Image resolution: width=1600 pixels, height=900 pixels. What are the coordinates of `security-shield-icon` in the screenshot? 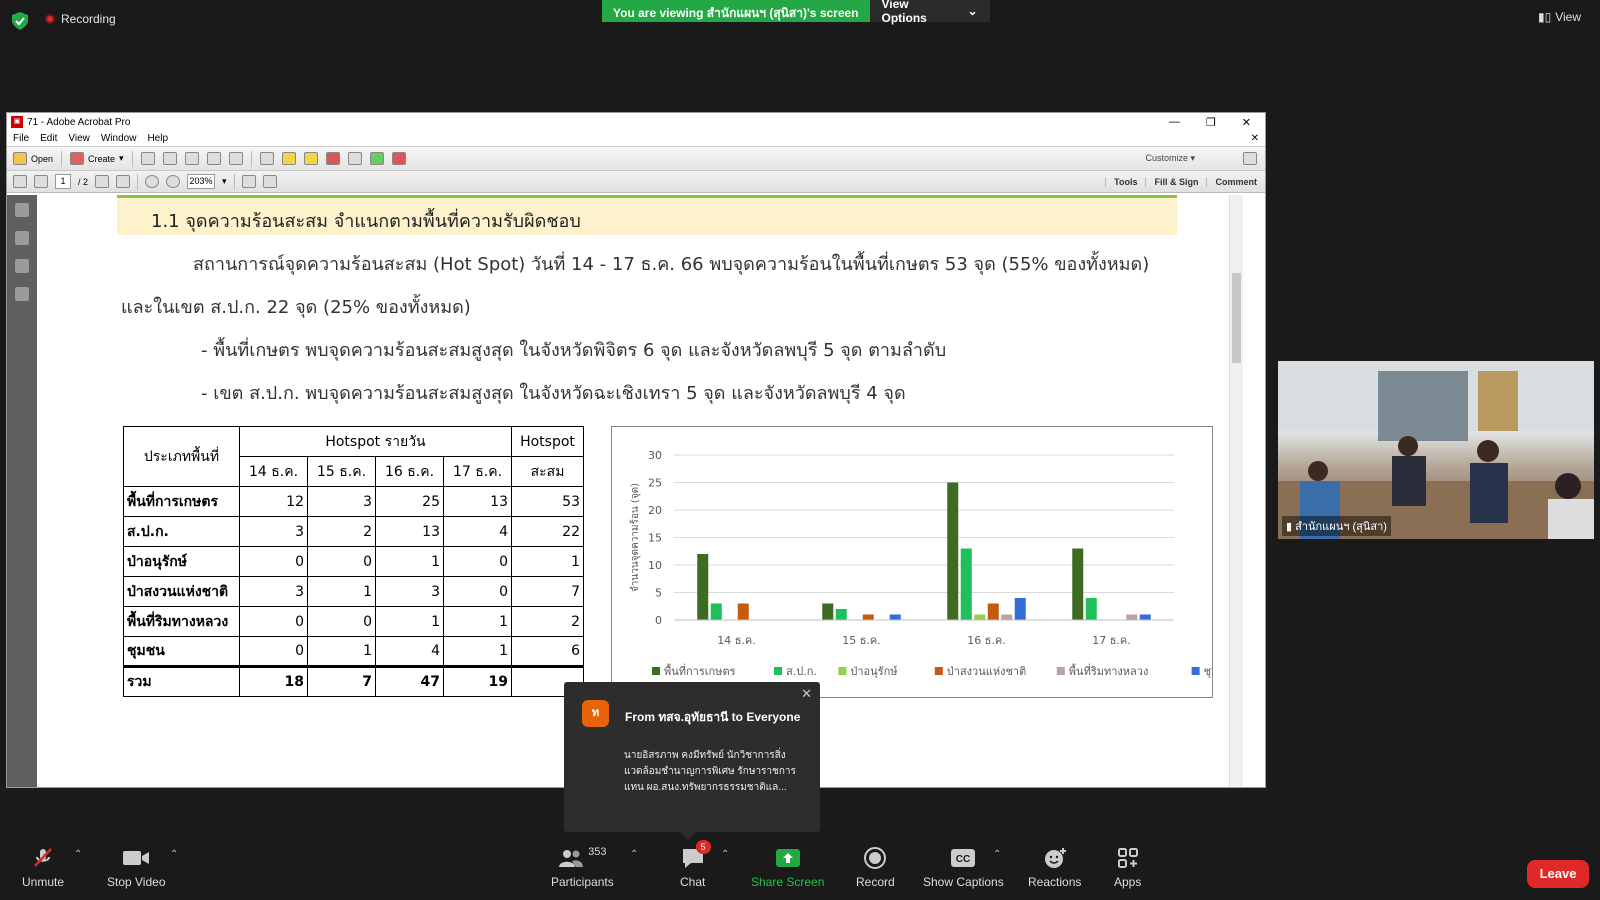 It's located at (20, 21).